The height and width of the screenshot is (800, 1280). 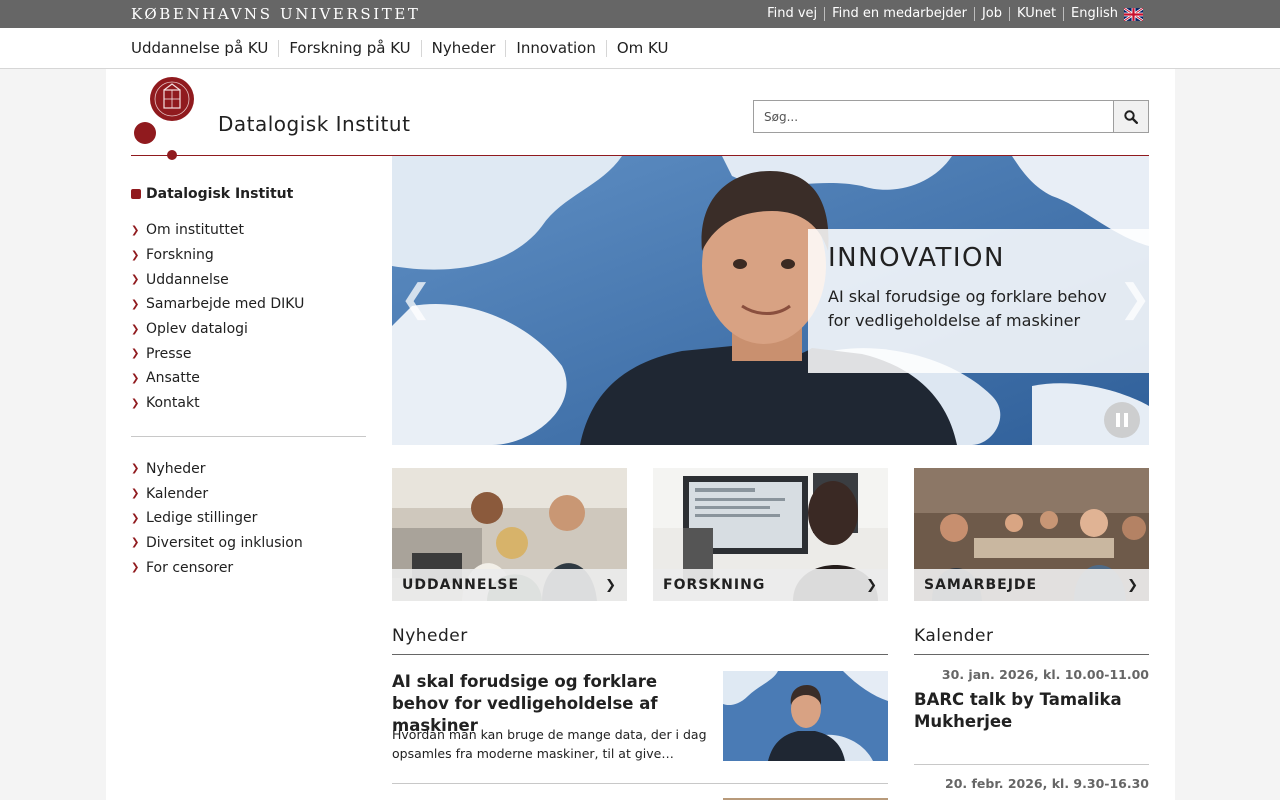 I want to click on tile-label: SAMARBEJDE ❯, so click(x=1031, y=585).